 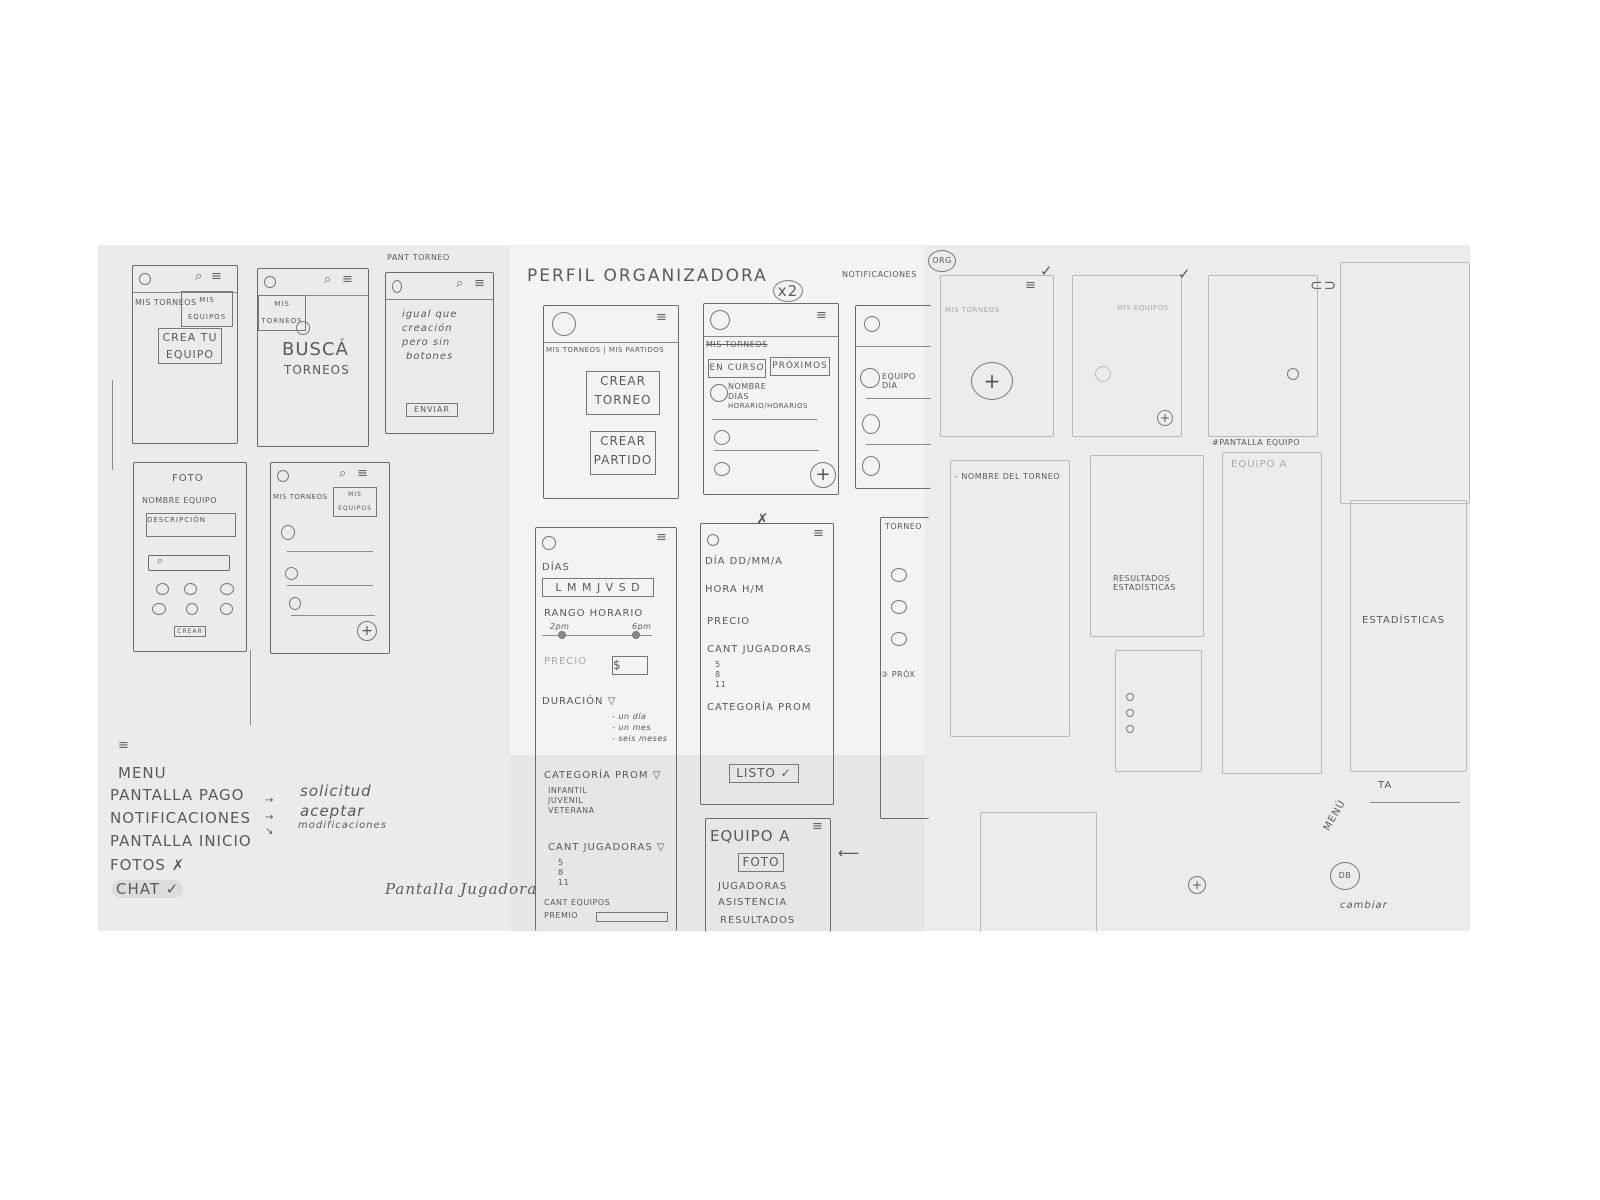 I want to click on date-label: DÍA DD/MM/A, so click(x=744, y=561).